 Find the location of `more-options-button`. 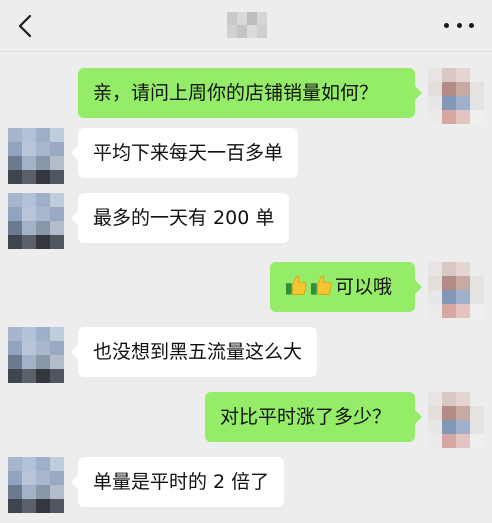

more-options-button is located at coordinates (459, 25).